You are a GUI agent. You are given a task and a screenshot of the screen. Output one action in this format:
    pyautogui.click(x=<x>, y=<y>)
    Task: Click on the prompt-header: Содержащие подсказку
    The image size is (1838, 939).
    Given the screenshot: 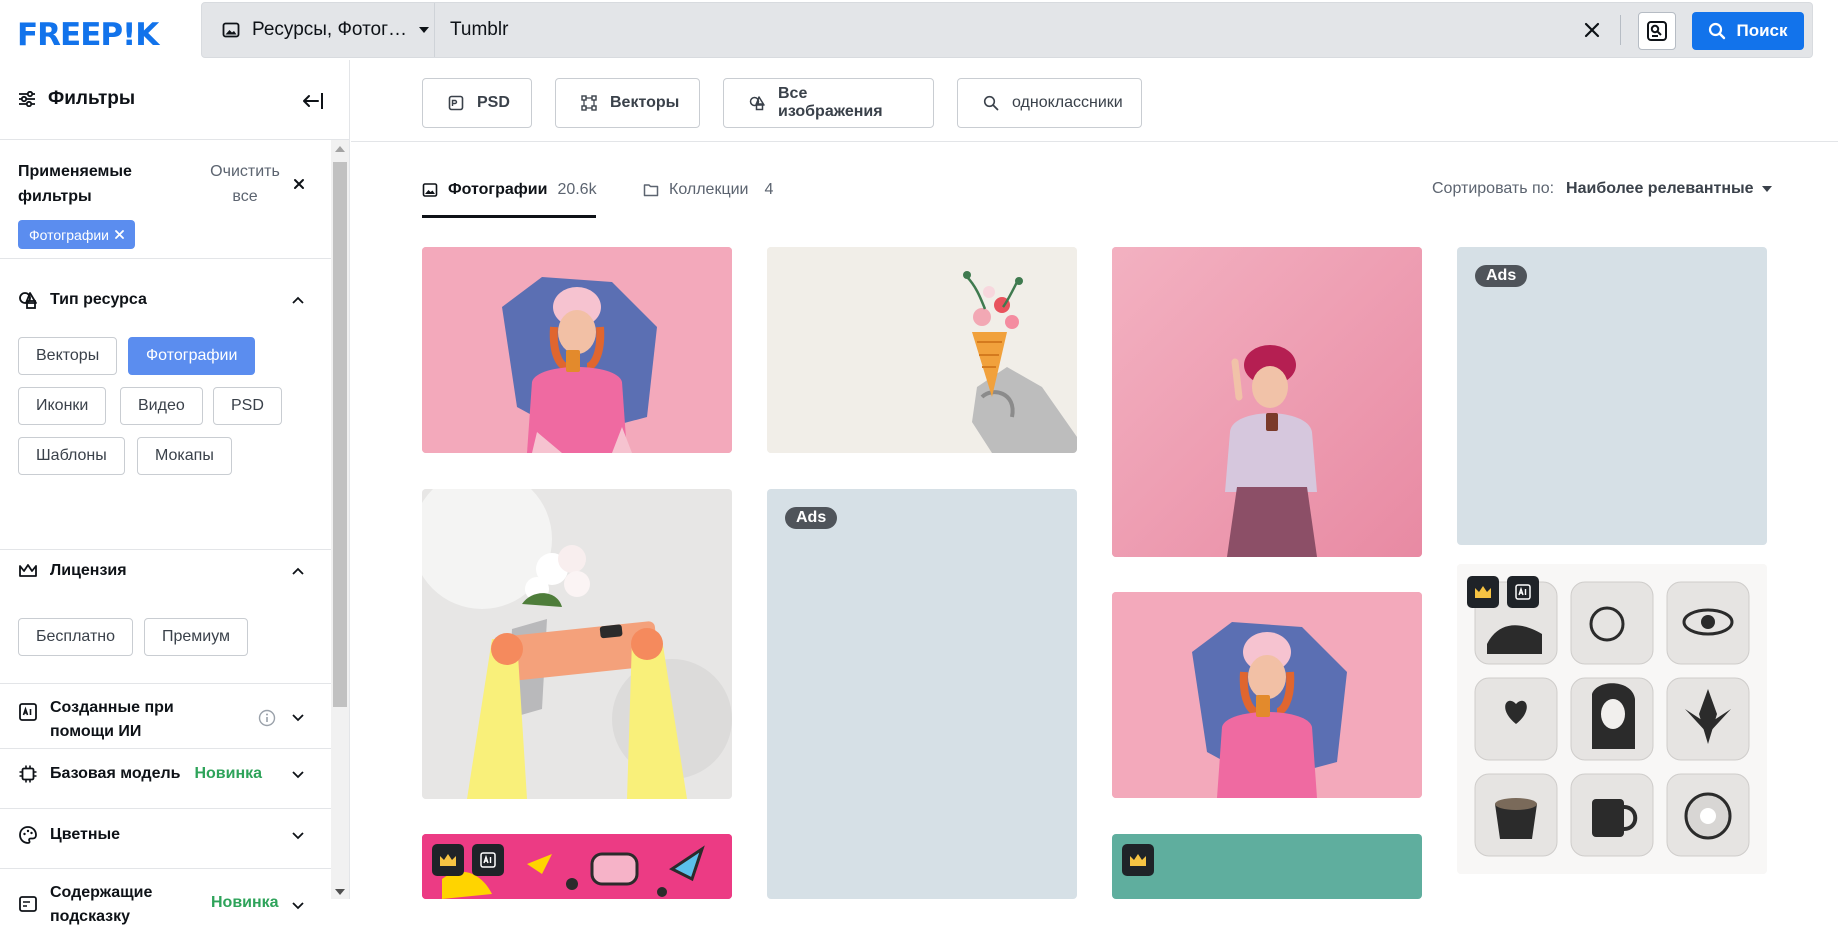 What is the action you would take?
    pyautogui.click(x=103, y=905)
    